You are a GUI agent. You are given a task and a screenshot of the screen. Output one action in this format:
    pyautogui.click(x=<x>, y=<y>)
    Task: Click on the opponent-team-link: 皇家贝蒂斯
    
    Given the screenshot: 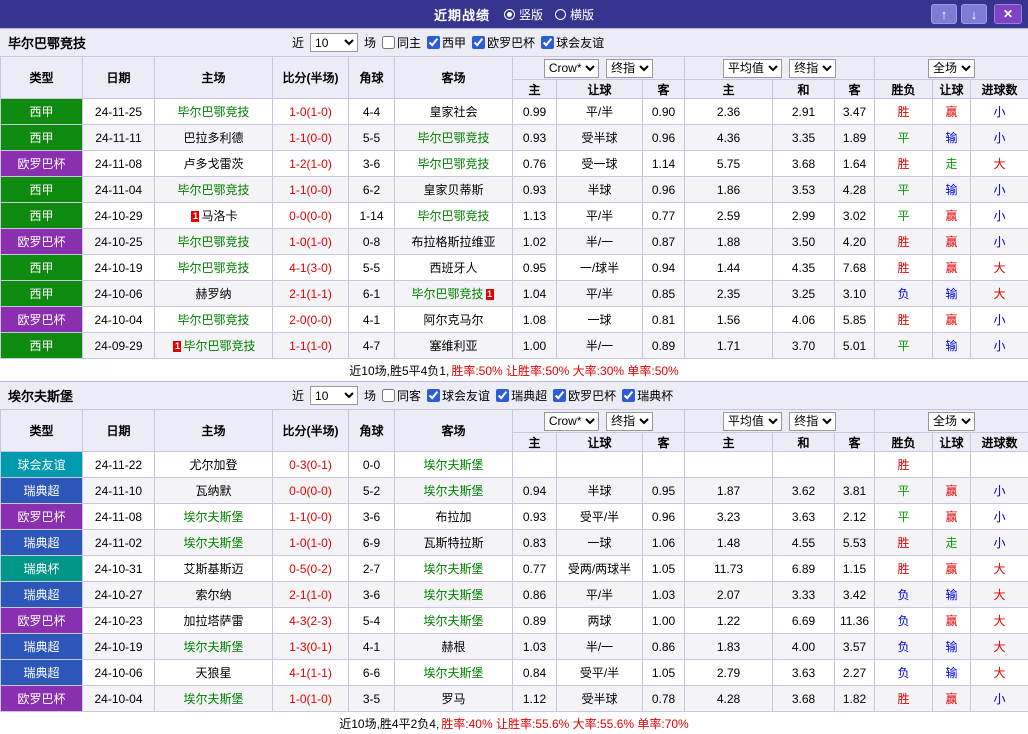 What is the action you would take?
    pyautogui.click(x=453, y=190)
    